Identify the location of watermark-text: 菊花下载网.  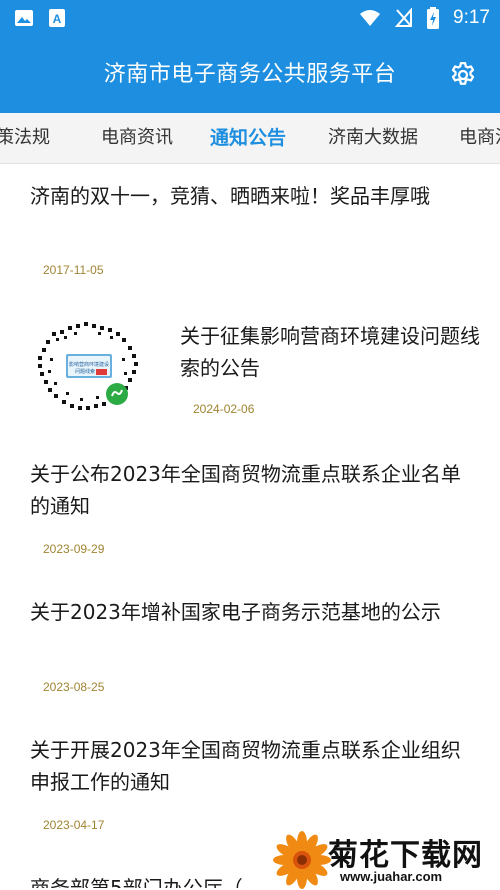
(405, 855).